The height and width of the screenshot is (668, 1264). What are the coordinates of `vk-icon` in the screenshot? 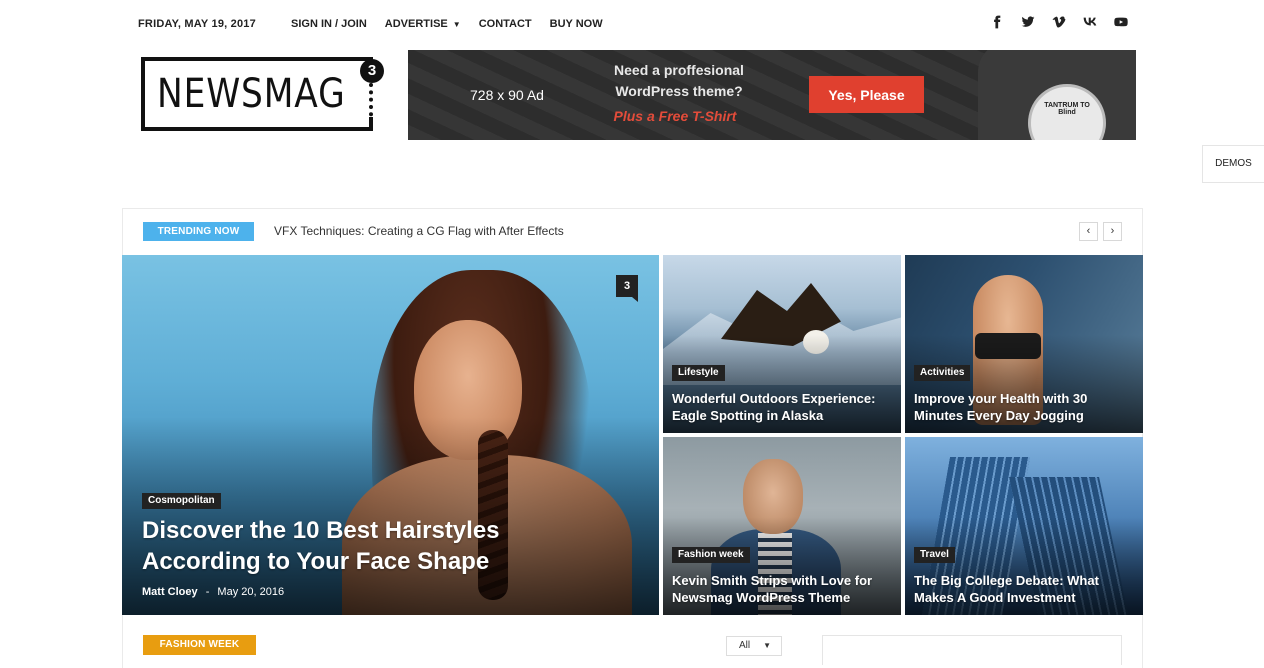 It's located at (1090, 22).